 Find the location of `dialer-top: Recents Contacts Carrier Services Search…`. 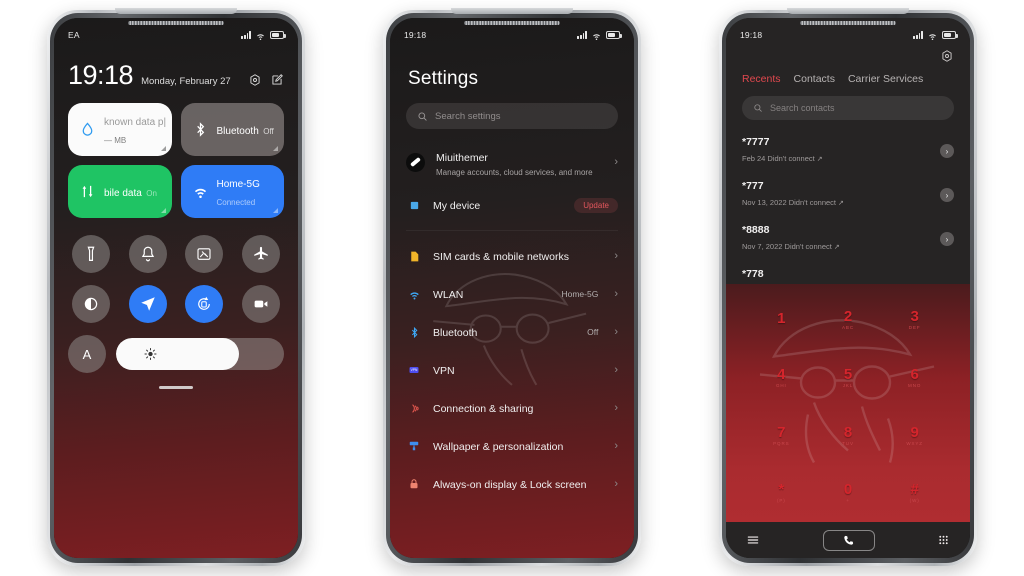

dialer-top: Recents Contacts Carrier Services Search… is located at coordinates (848, 149).